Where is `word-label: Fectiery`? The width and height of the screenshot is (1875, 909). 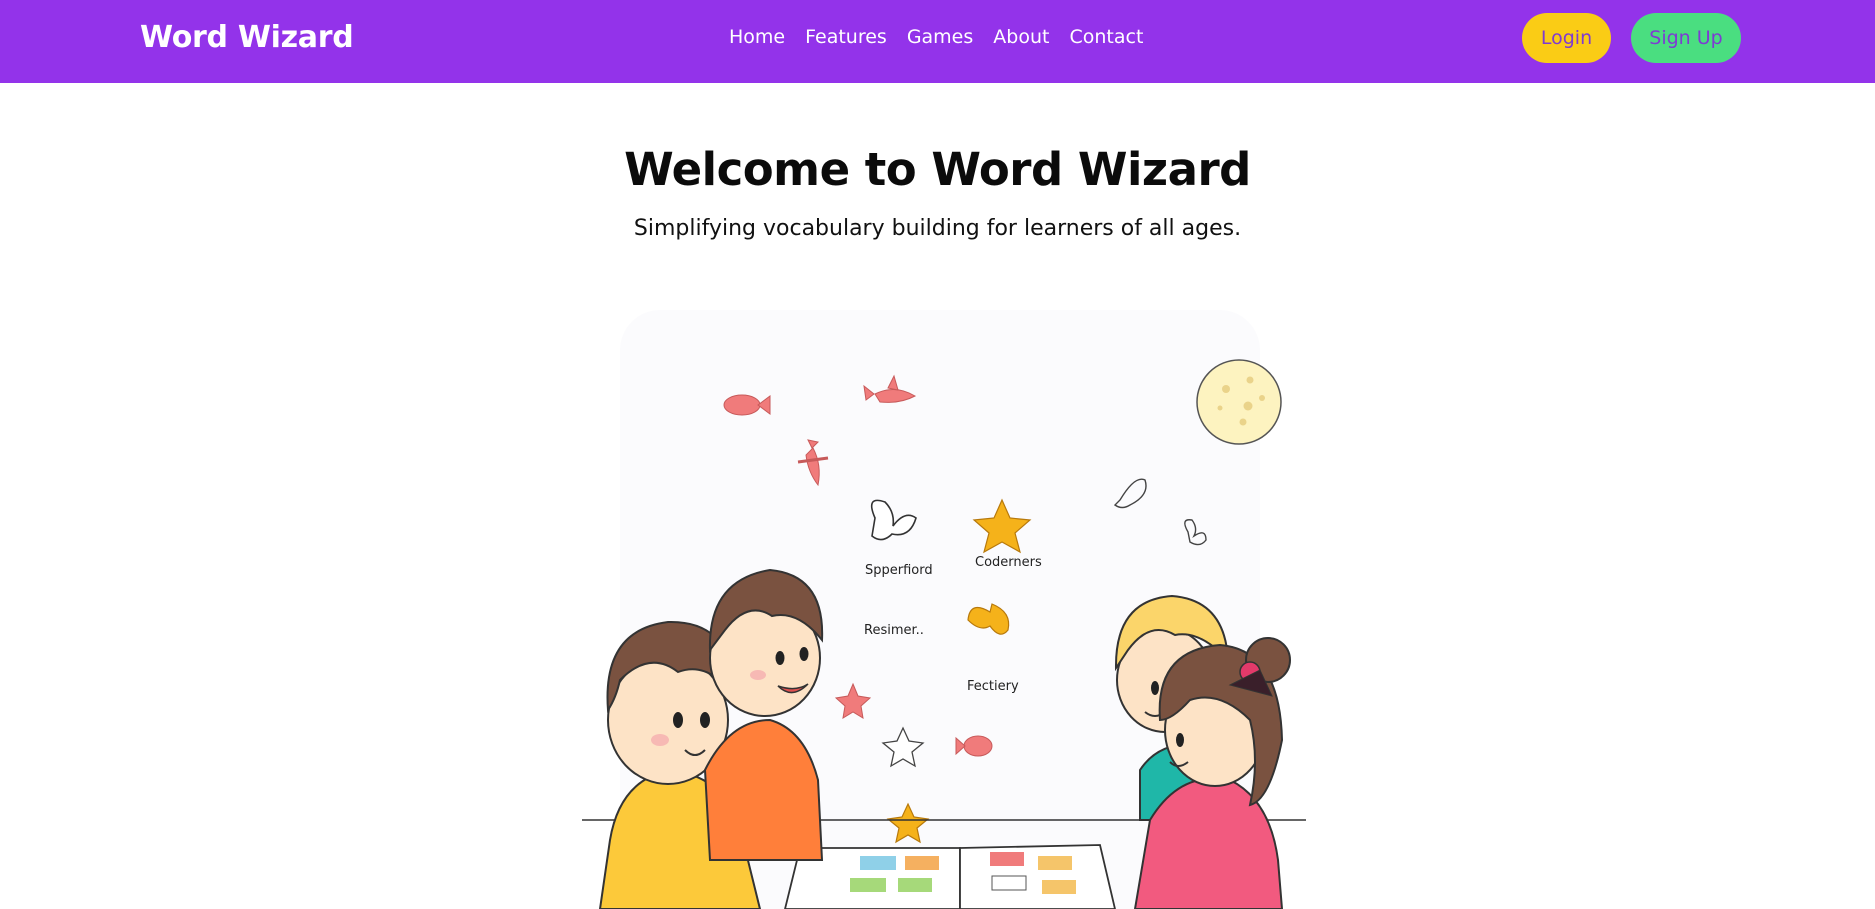
word-label: Fectiery is located at coordinates (993, 686).